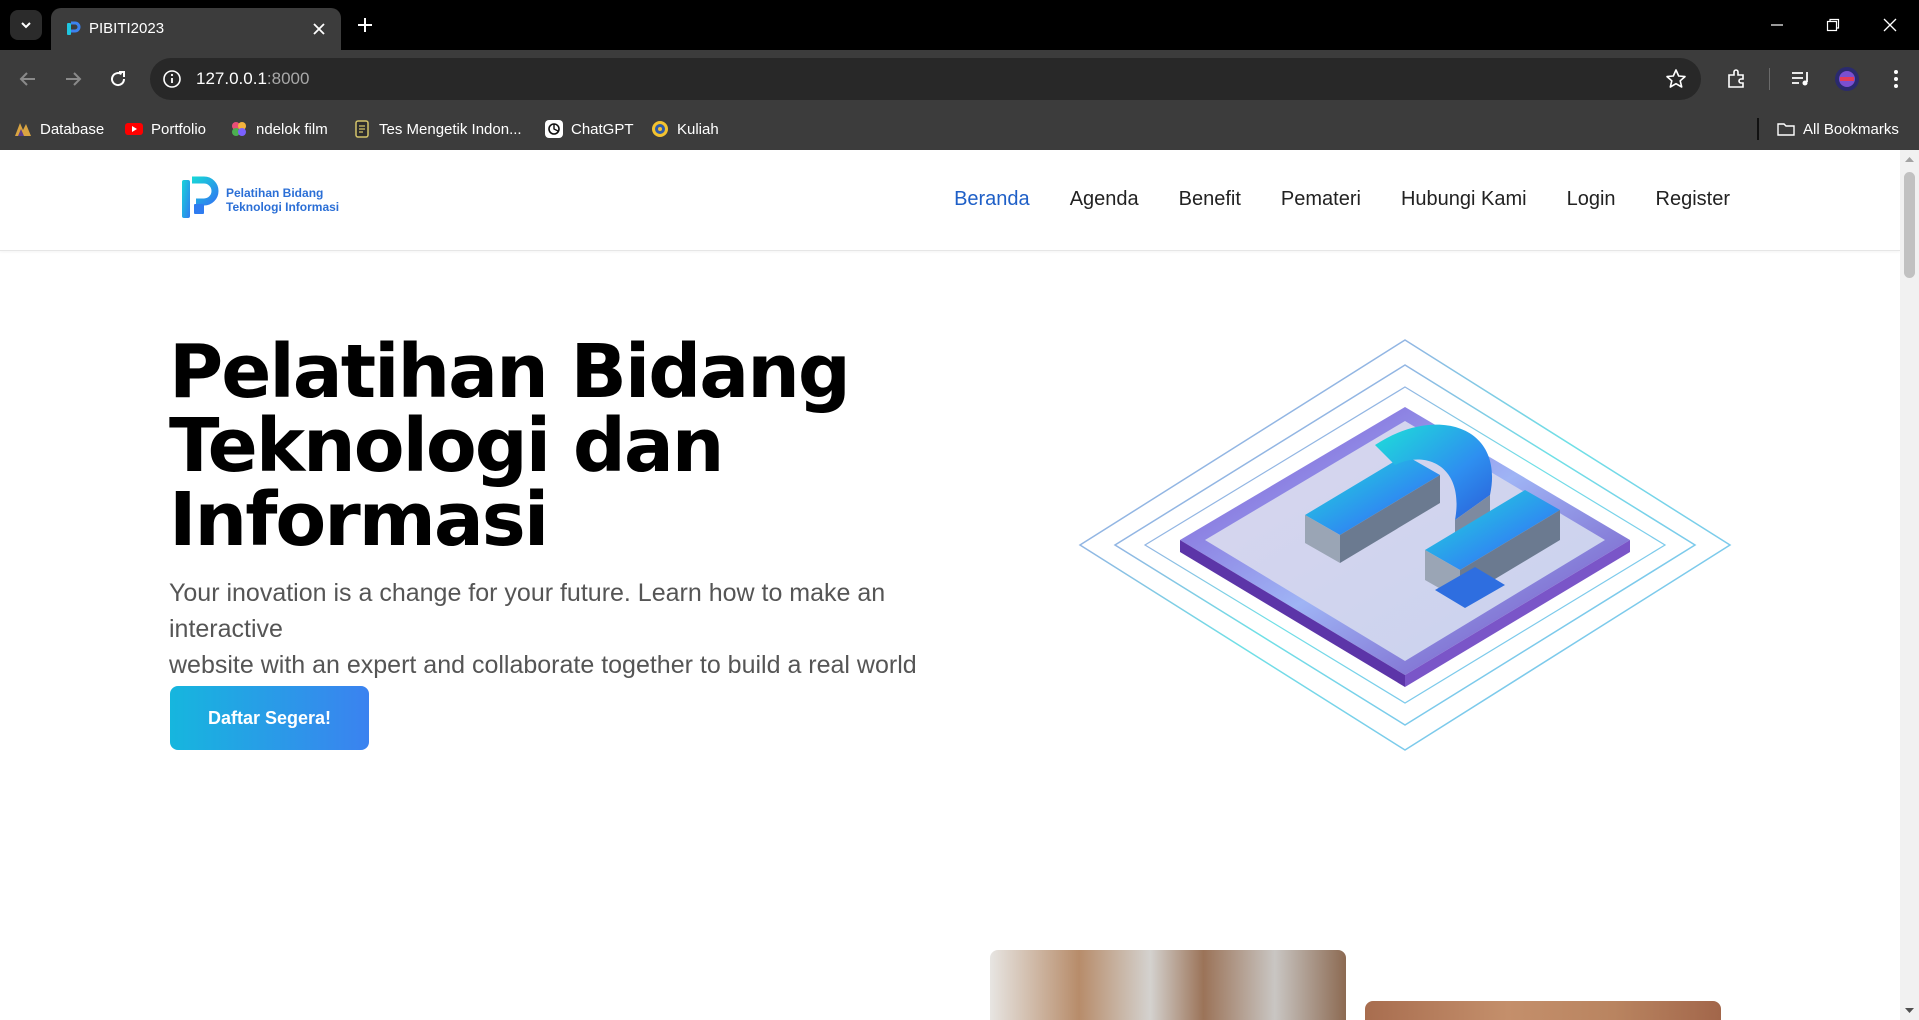 The width and height of the screenshot is (1919, 1020). I want to click on back-button, so click(28, 79).